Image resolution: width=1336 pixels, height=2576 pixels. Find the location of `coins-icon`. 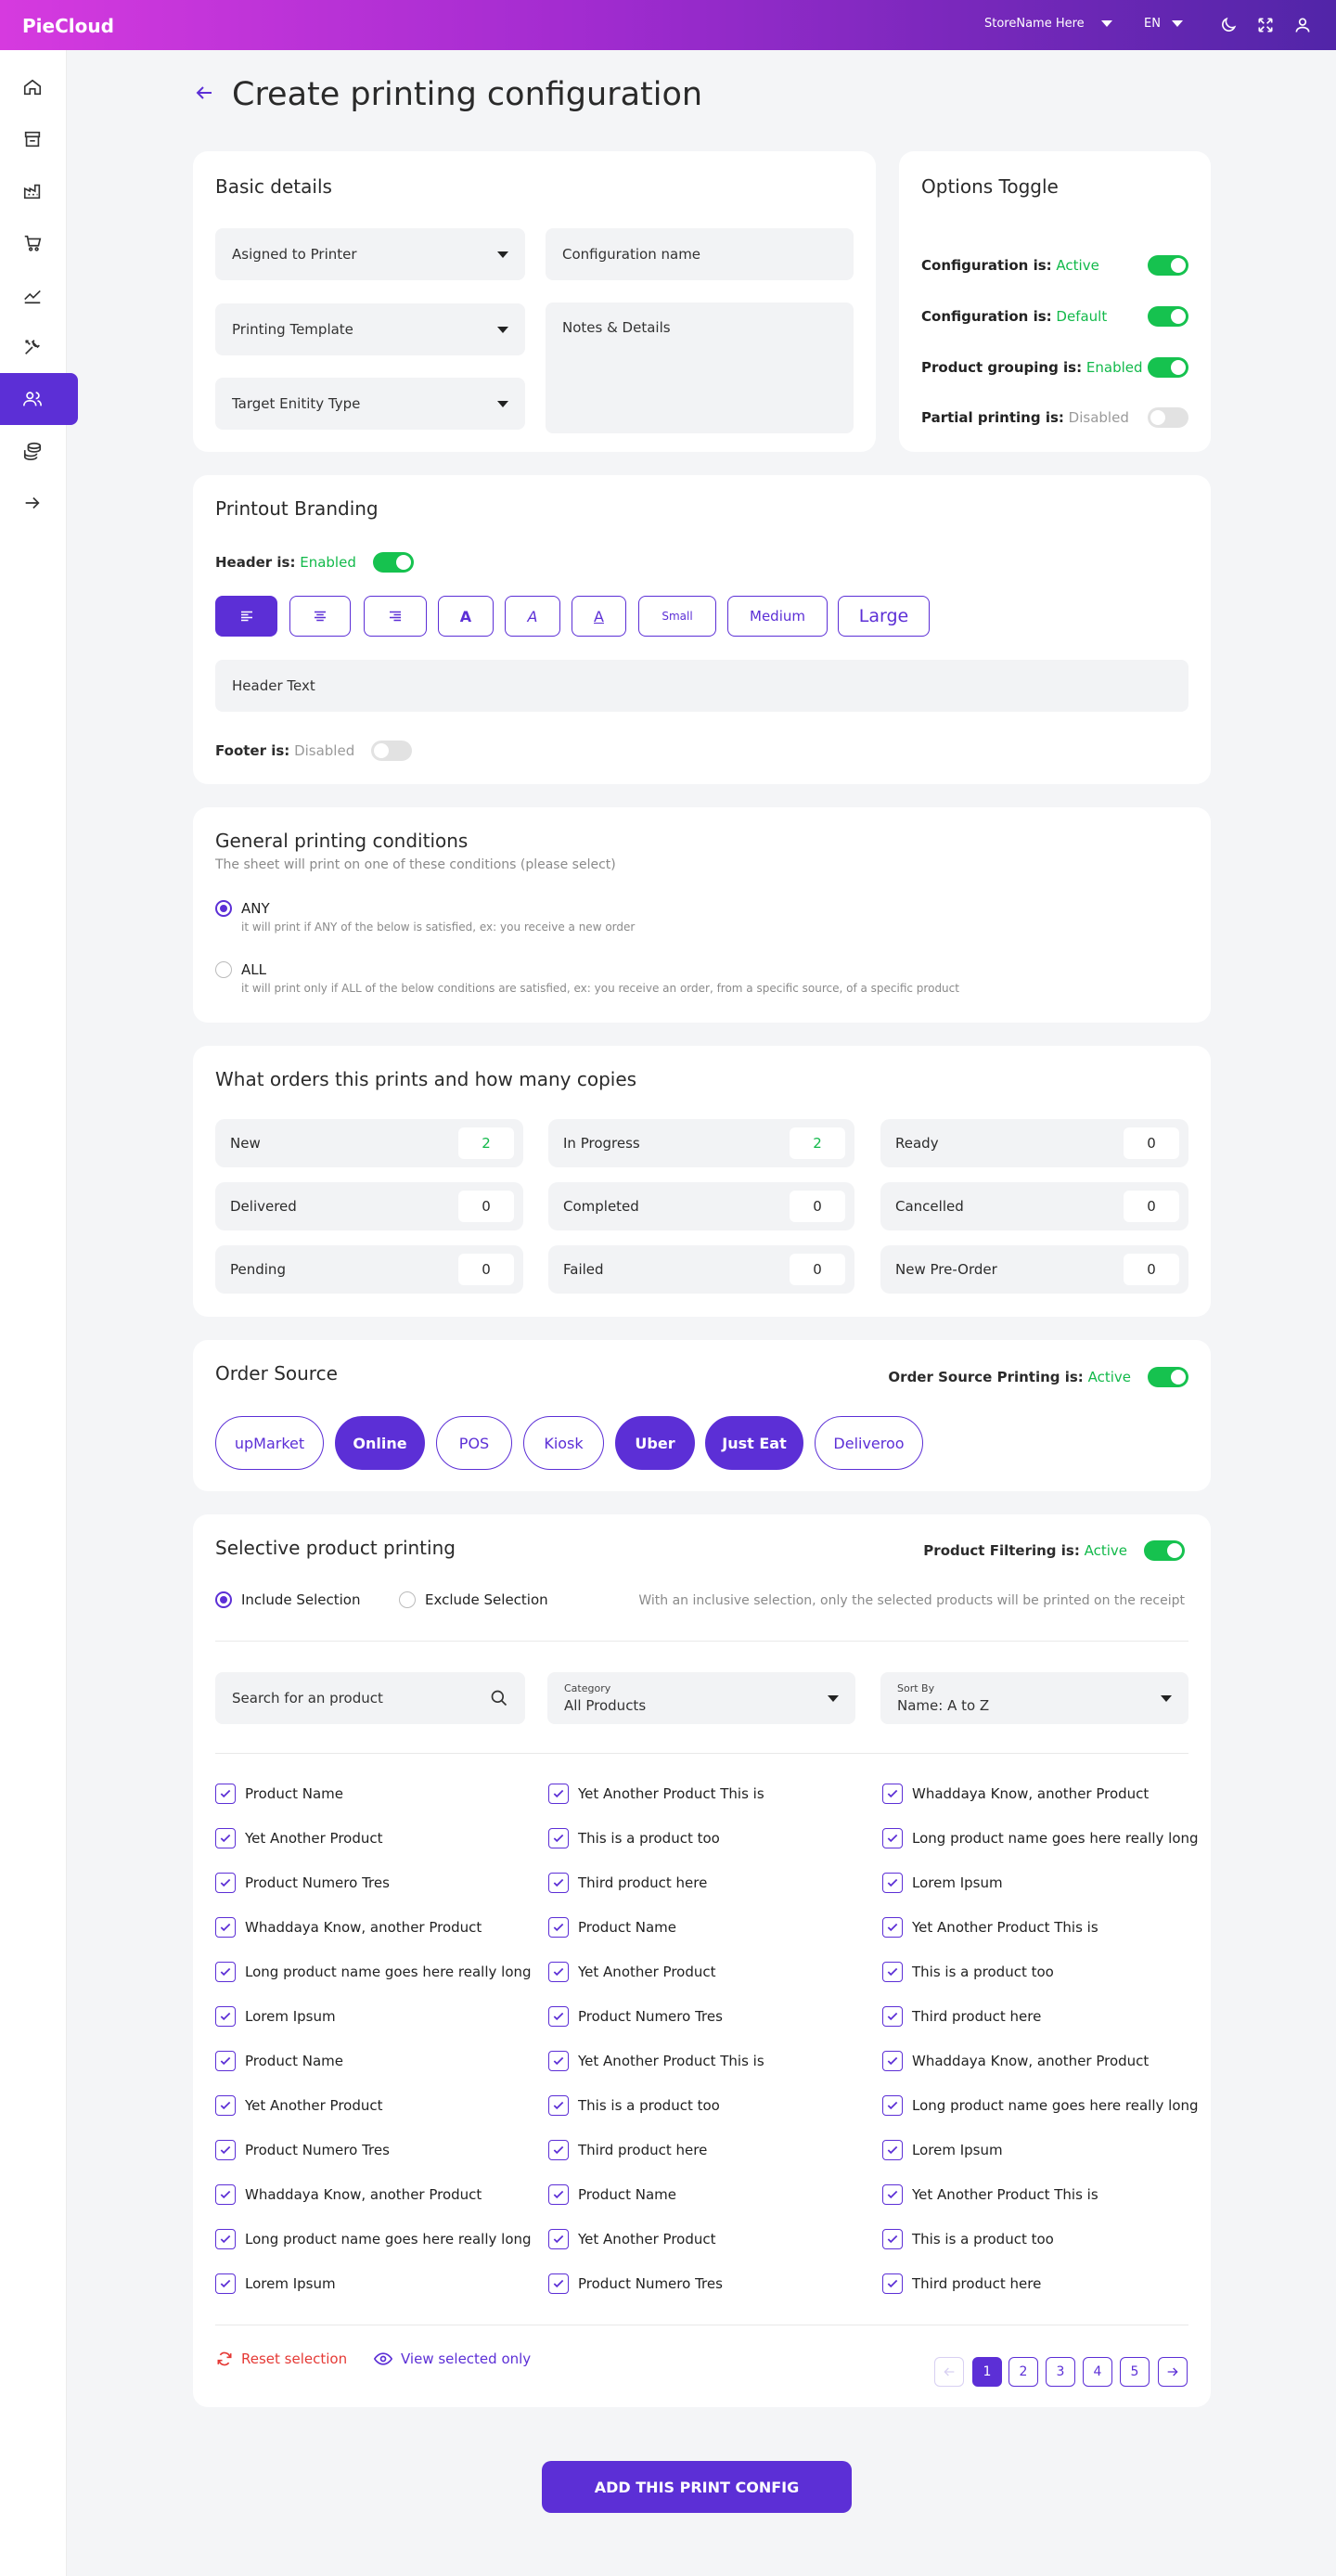

coins-icon is located at coordinates (39, 451).